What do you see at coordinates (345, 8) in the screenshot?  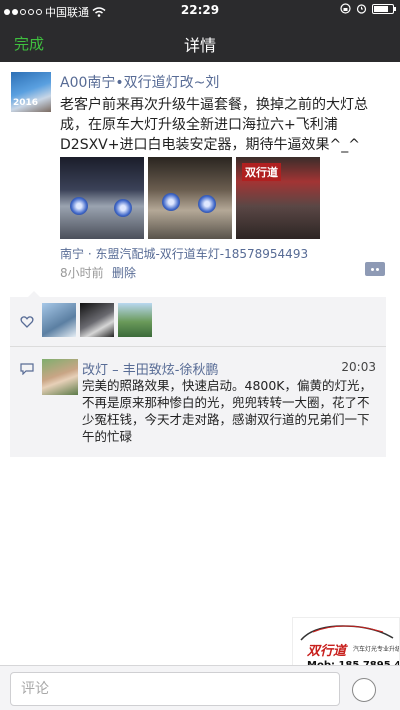 I see `rotation-lock-icon` at bounding box center [345, 8].